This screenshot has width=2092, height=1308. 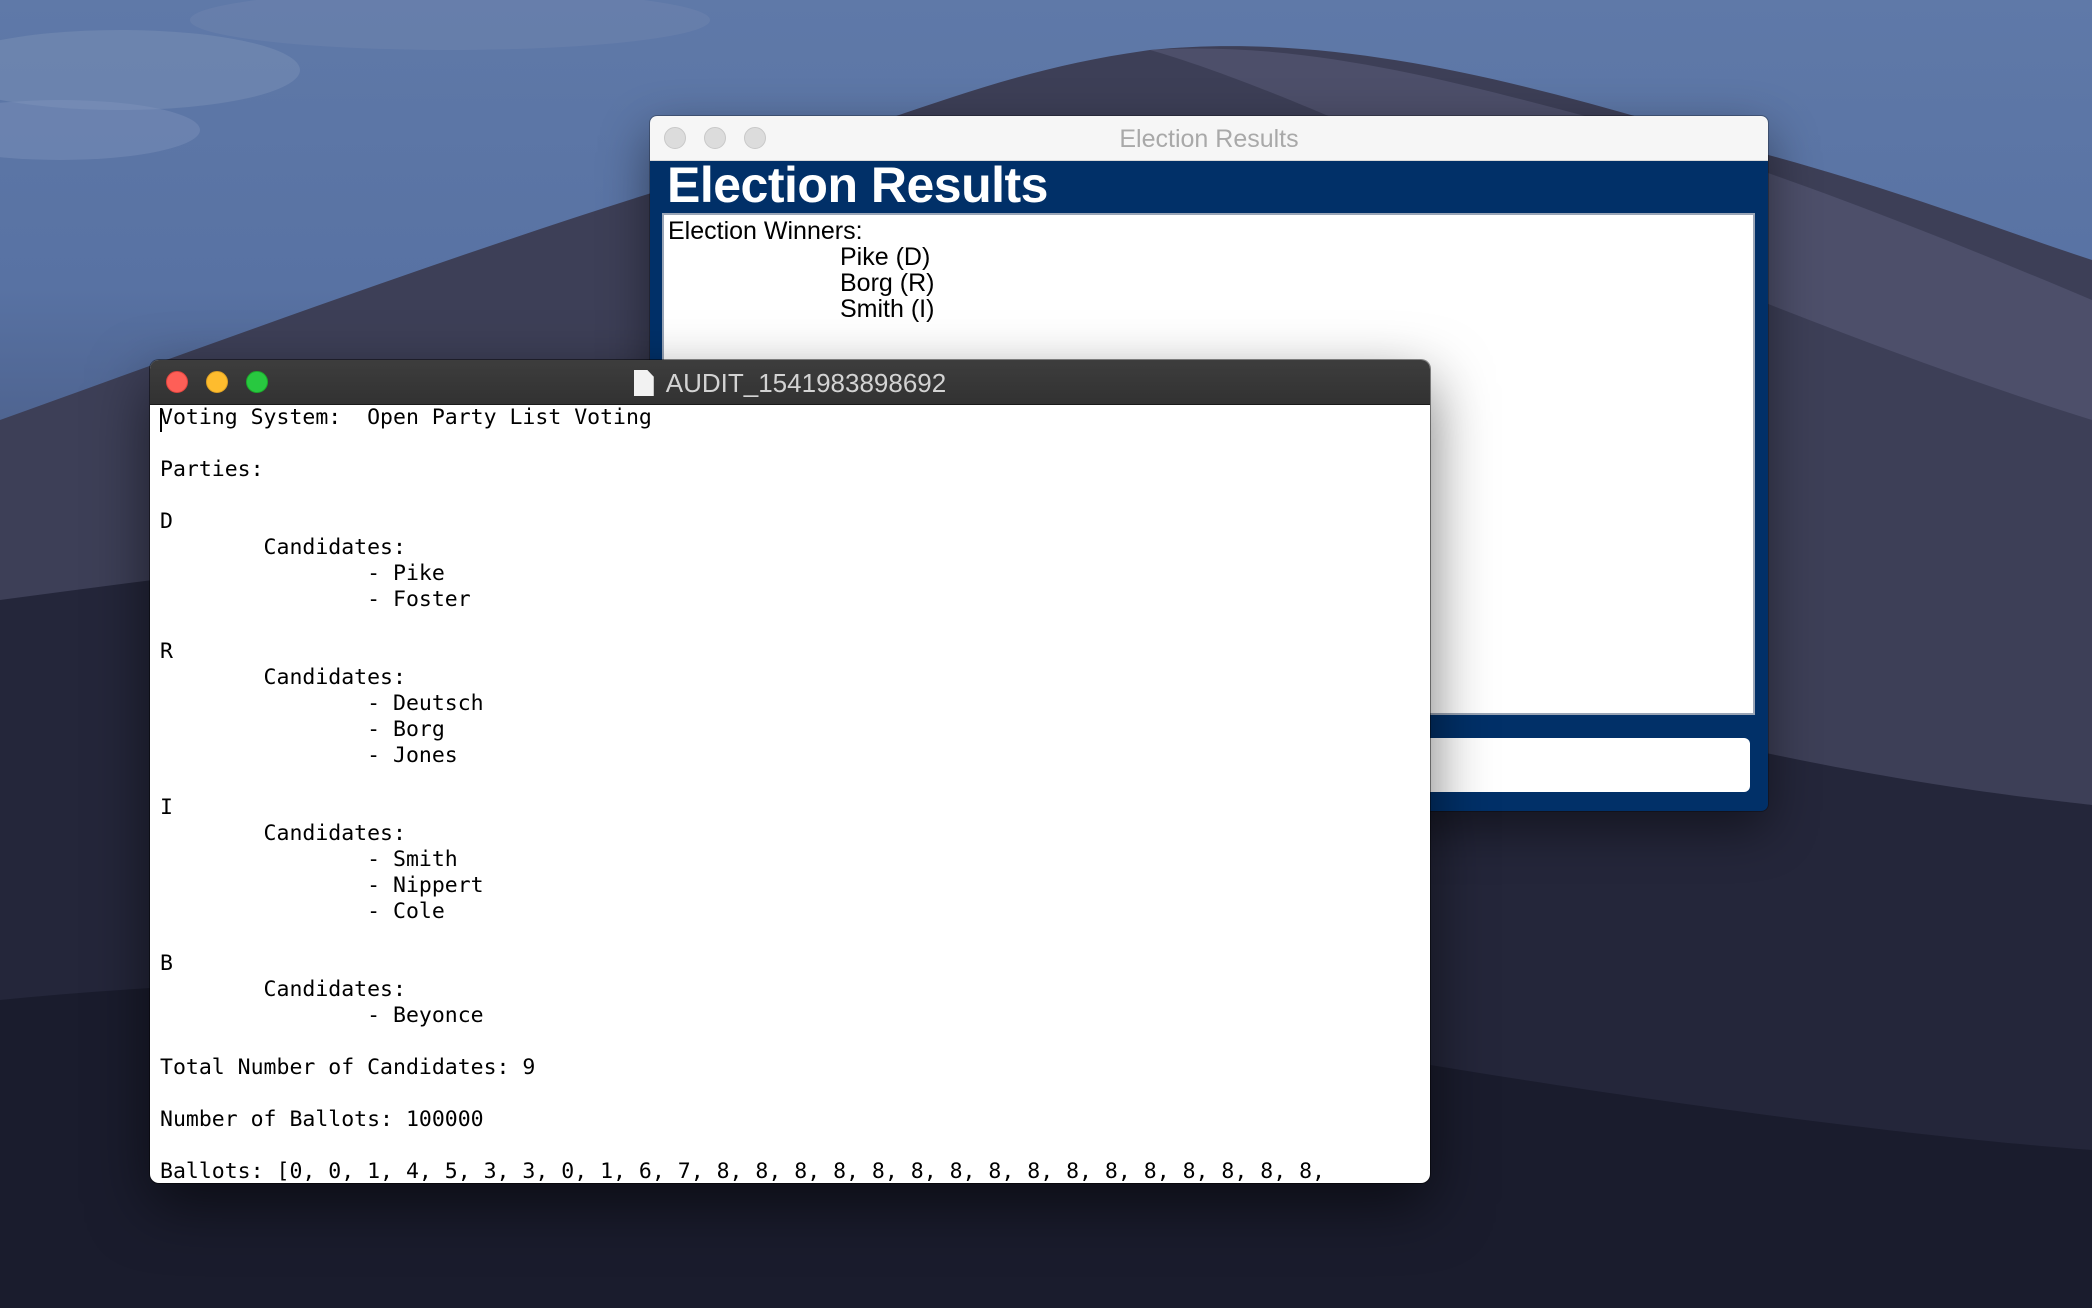 I want to click on window-title: Election Results, so click(x=1209, y=139).